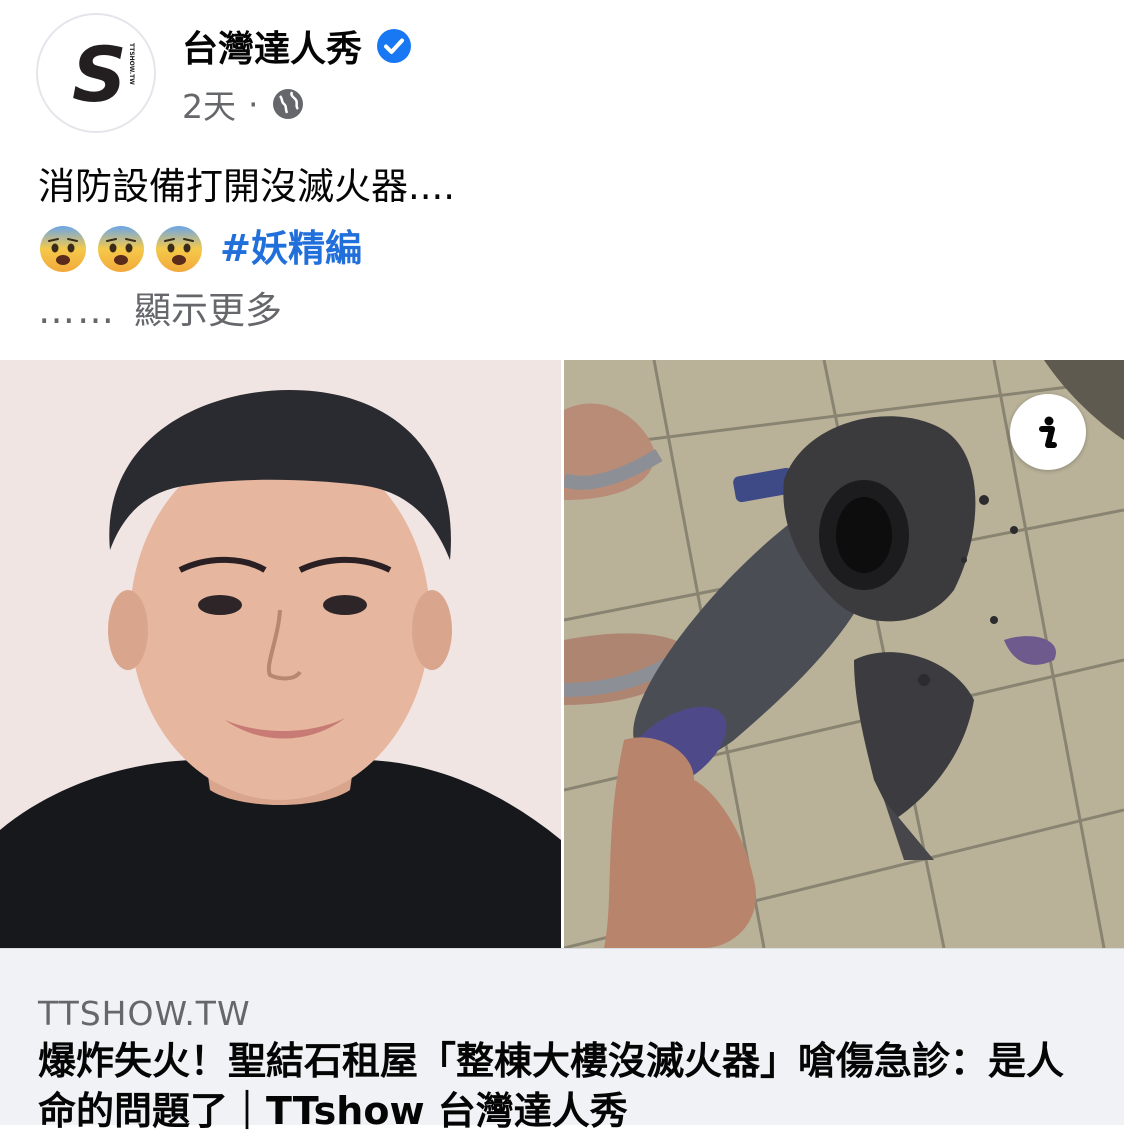 The width and height of the screenshot is (1124, 1136). Describe the element at coordinates (131, 64) in the screenshot. I see `logo-small-text: TTSHOW.TW` at that location.